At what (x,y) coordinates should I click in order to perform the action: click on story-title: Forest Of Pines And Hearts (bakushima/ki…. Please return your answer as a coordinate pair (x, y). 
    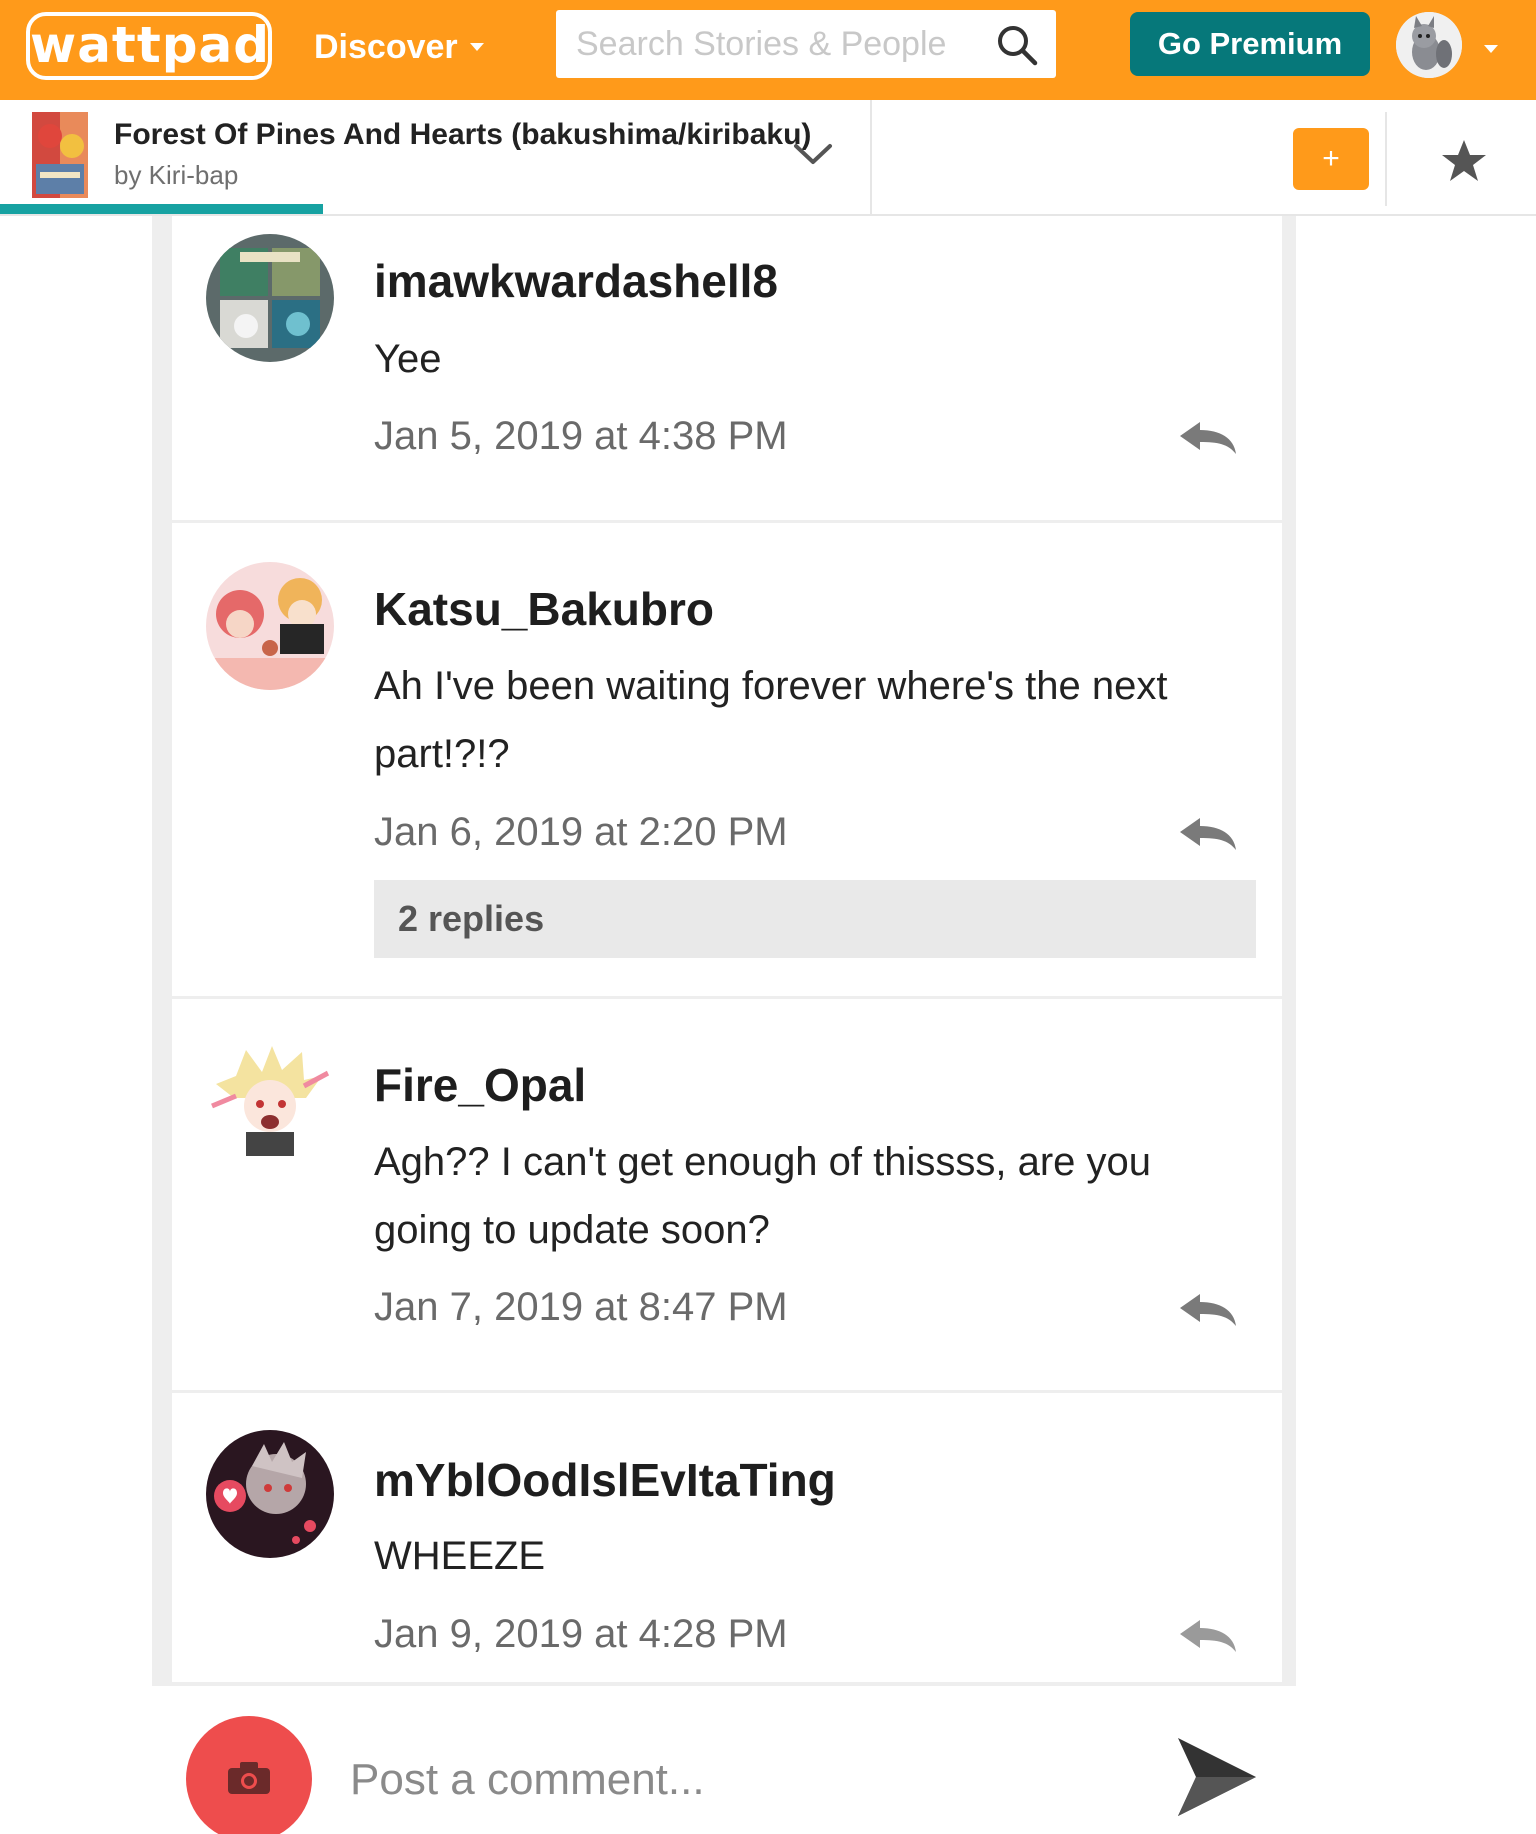
    Looking at the image, I should click on (462, 135).